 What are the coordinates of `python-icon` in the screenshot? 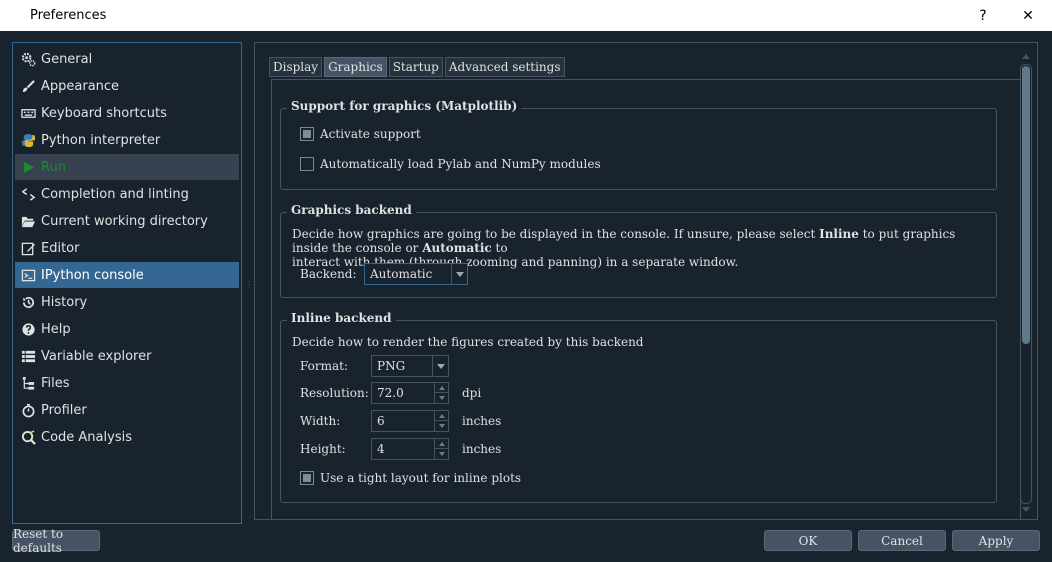 It's located at (28, 140).